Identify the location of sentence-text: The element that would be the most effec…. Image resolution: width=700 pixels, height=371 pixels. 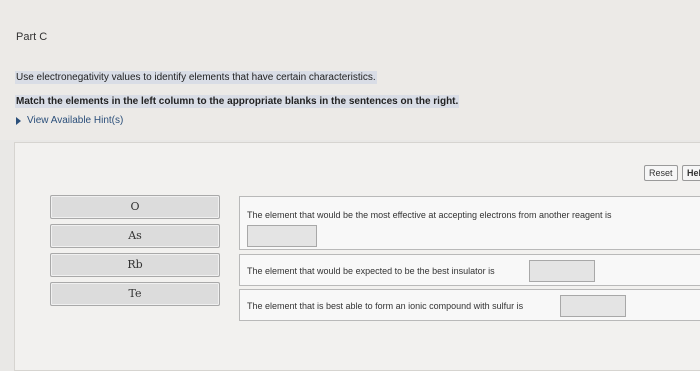
(429, 215).